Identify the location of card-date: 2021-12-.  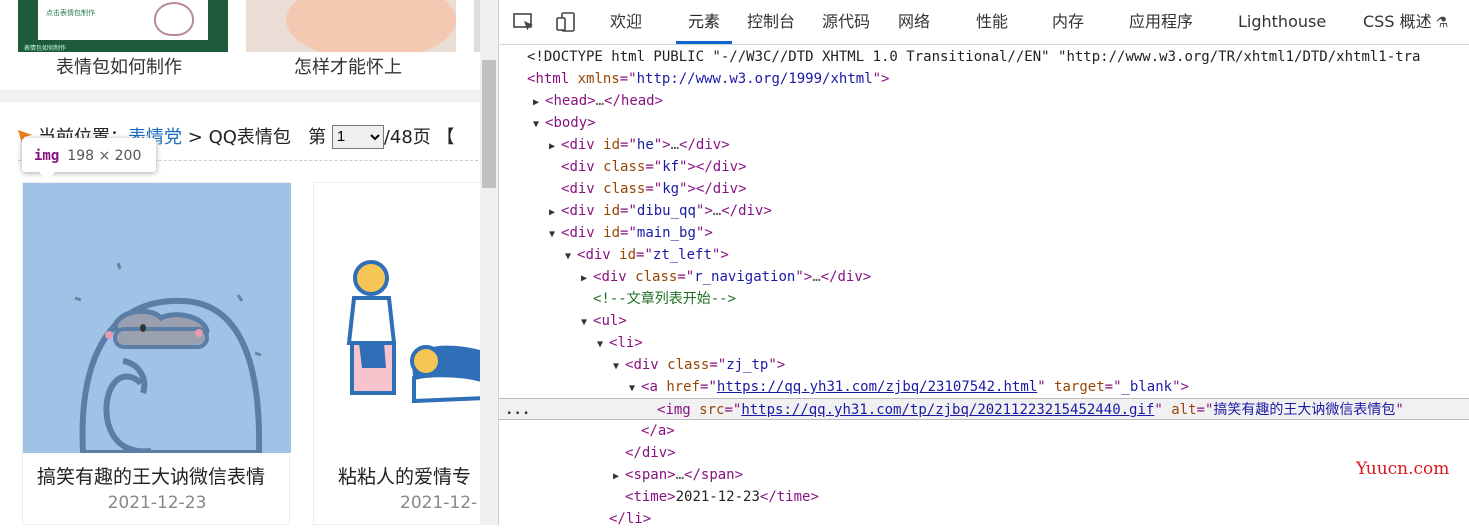
(439, 503).